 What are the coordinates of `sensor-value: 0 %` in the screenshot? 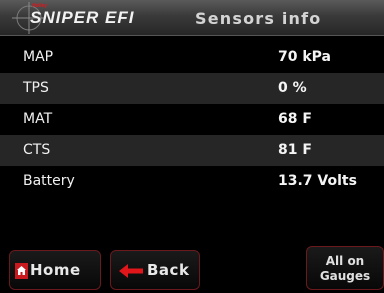 It's located at (292, 88).